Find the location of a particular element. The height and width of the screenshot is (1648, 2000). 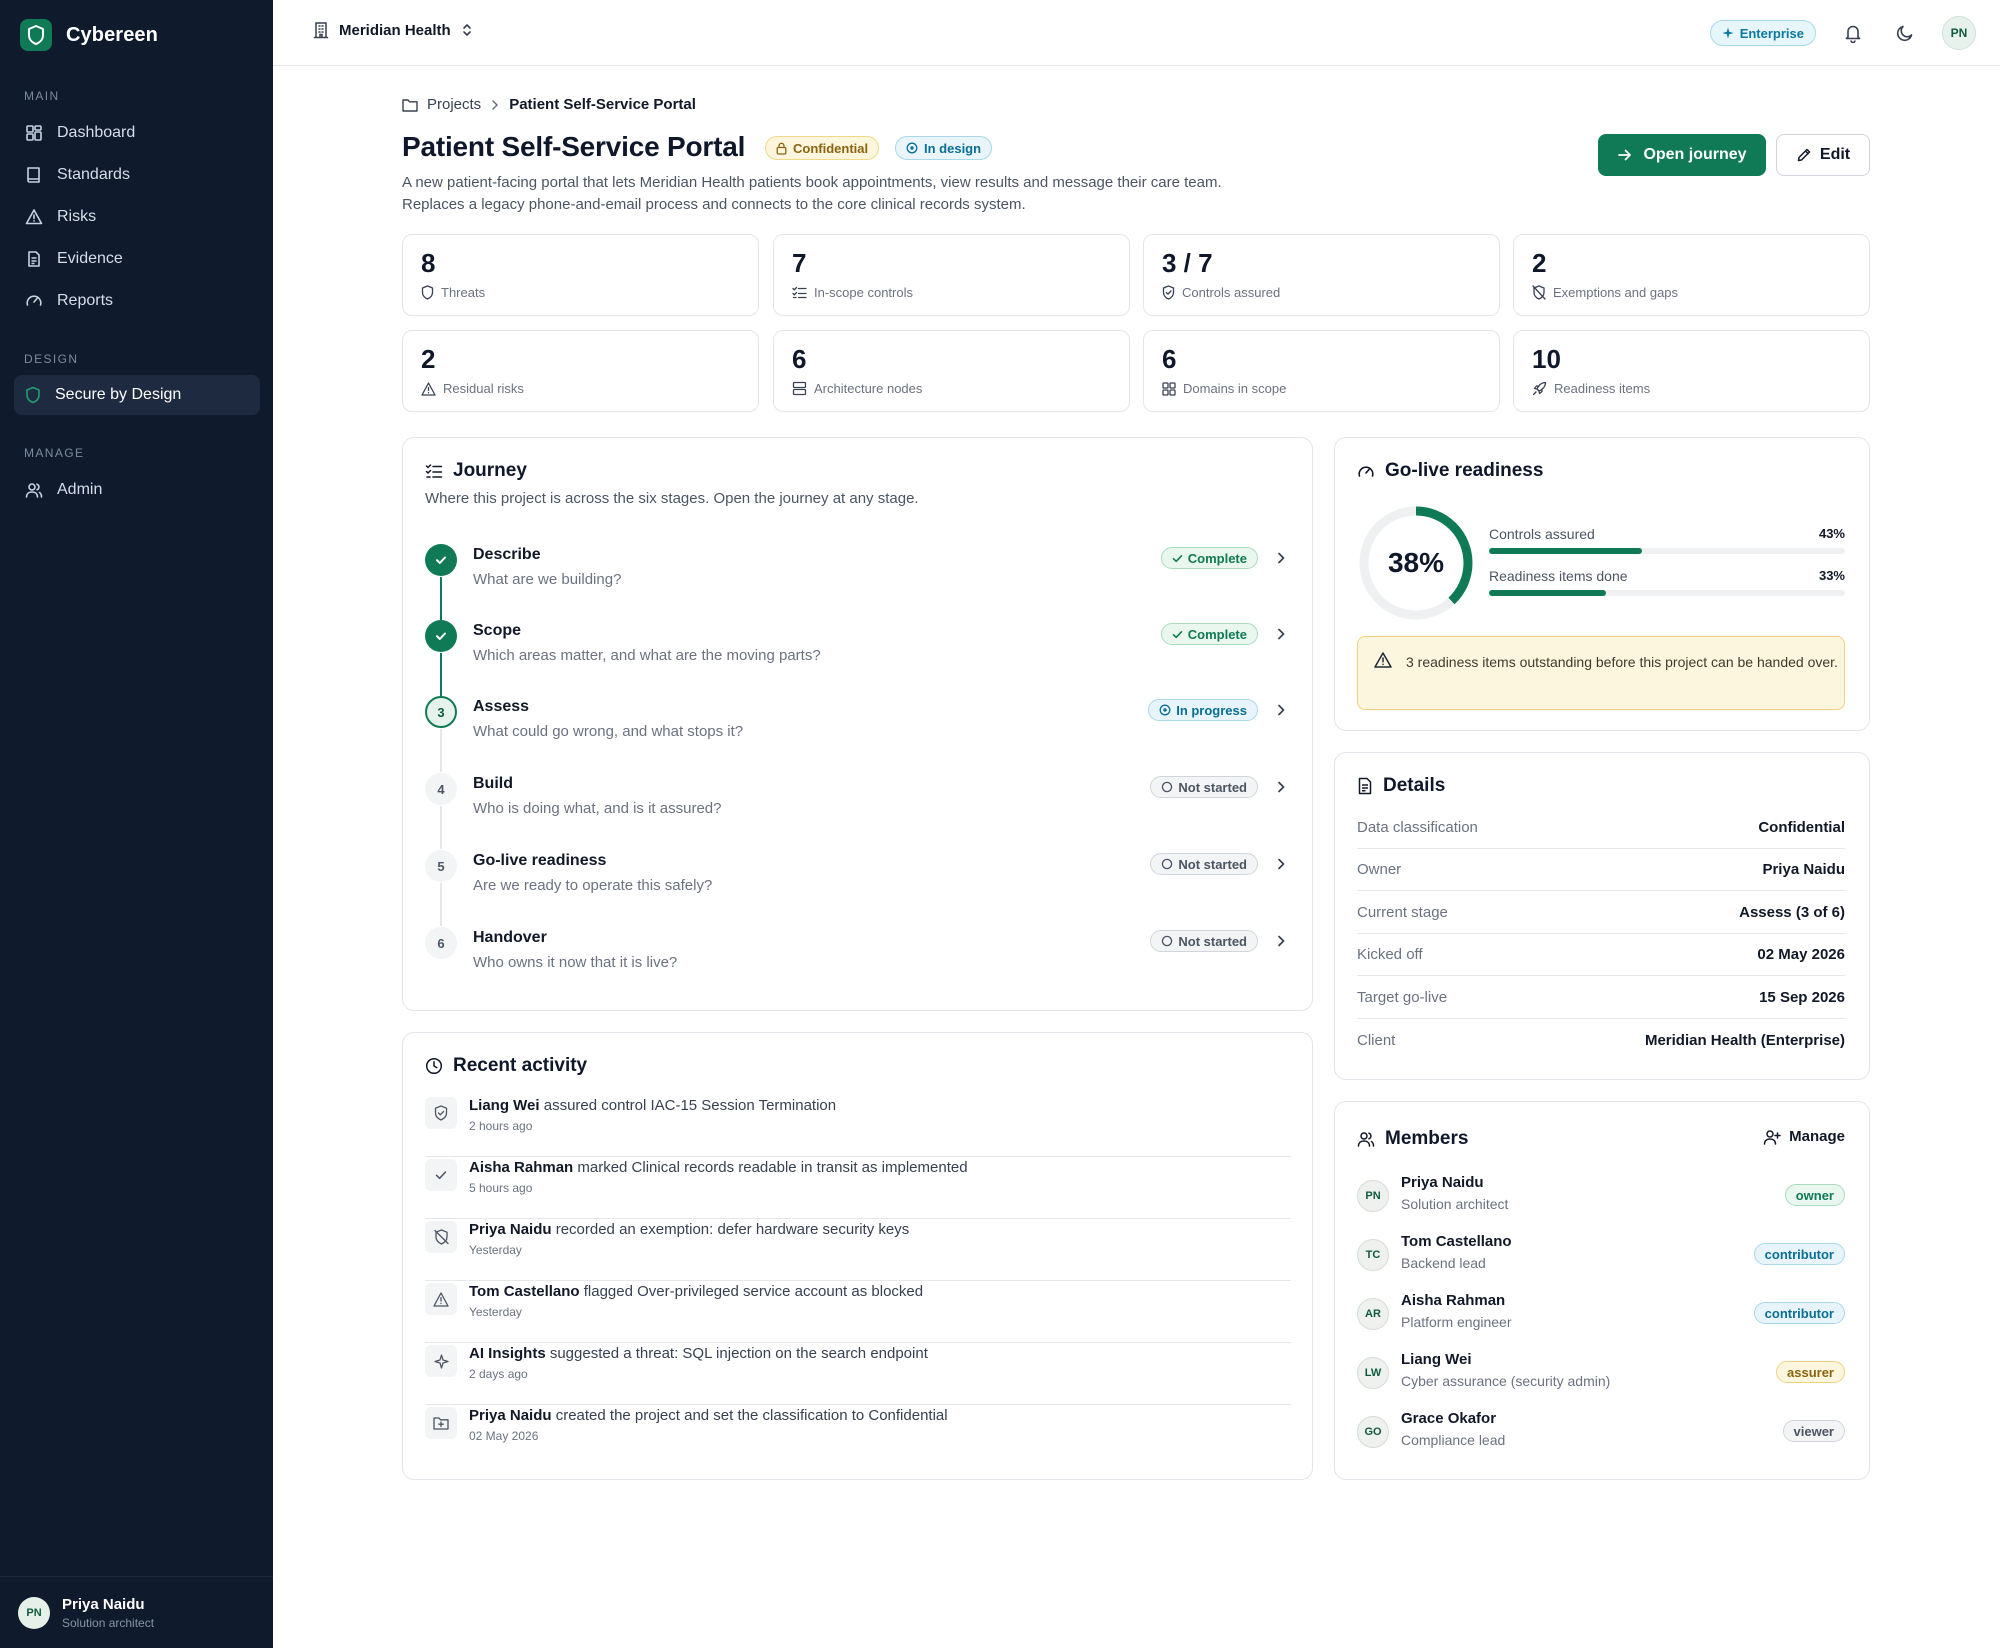

stat-card-residual-risks: 2 Residual risks is located at coordinates (580, 371).